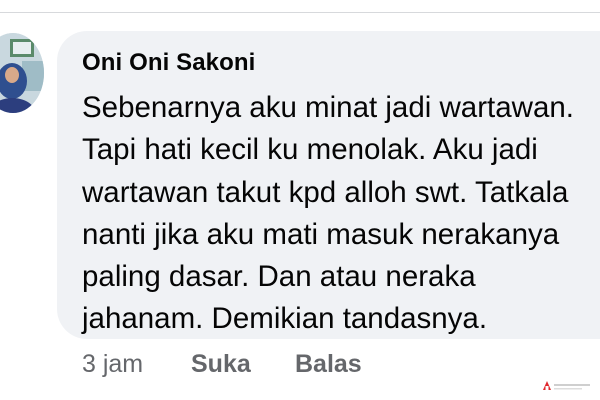 The height and width of the screenshot is (400, 600). What do you see at coordinates (325, 192) in the screenshot?
I see `comment-line: wartawan takut kpd alloh swt. Tatkala` at bounding box center [325, 192].